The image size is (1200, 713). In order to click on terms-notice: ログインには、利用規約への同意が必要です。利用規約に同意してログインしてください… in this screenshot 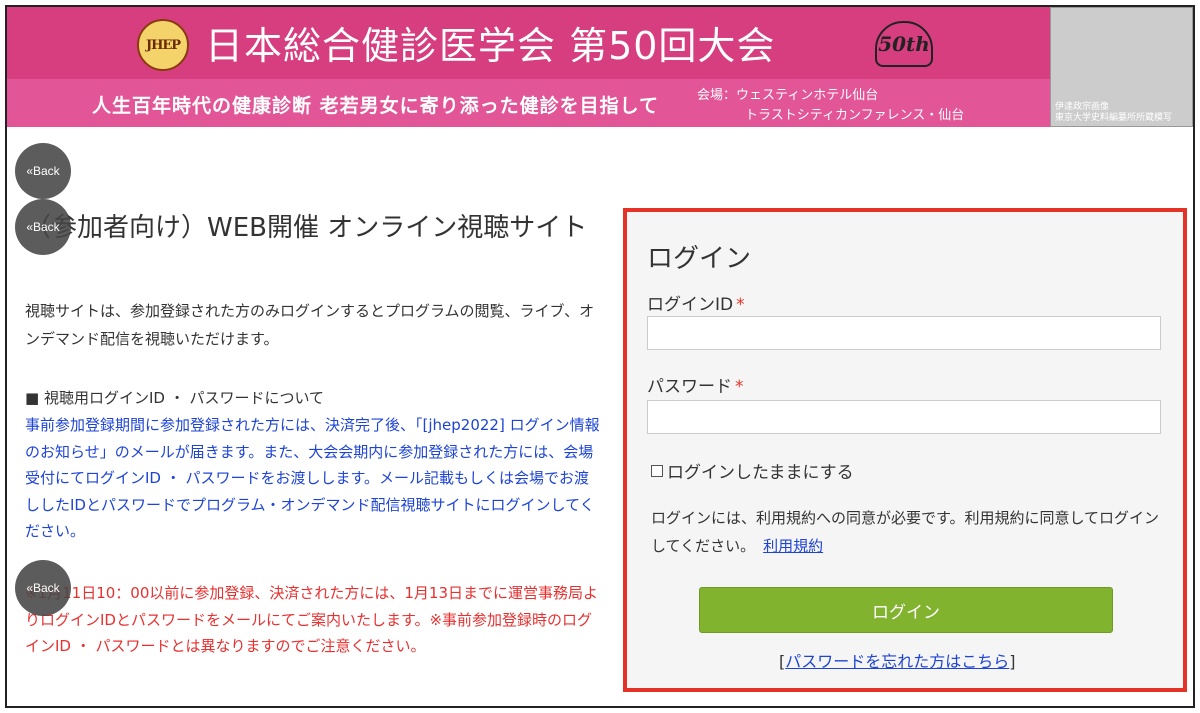, I will do `click(907, 532)`.